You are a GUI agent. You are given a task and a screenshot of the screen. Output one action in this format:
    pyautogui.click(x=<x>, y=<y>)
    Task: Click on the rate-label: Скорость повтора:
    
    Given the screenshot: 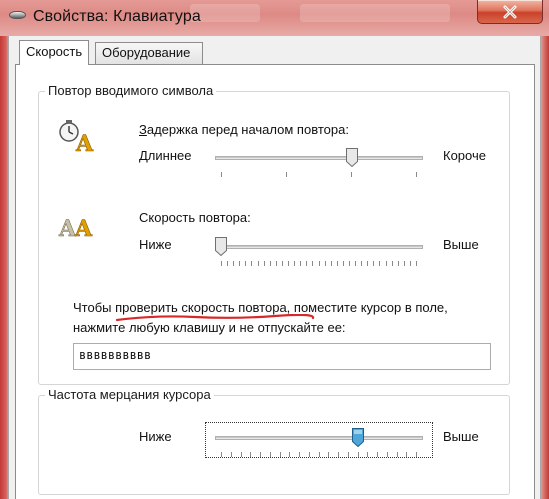 What is the action you would take?
    pyautogui.click(x=195, y=217)
    